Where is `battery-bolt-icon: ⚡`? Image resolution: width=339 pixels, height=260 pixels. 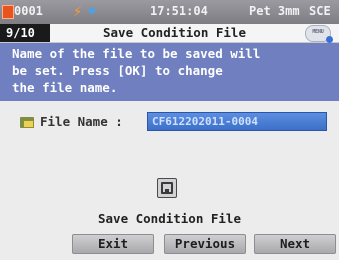
battery-bolt-icon: ⚡ is located at coordinates (78, 11).